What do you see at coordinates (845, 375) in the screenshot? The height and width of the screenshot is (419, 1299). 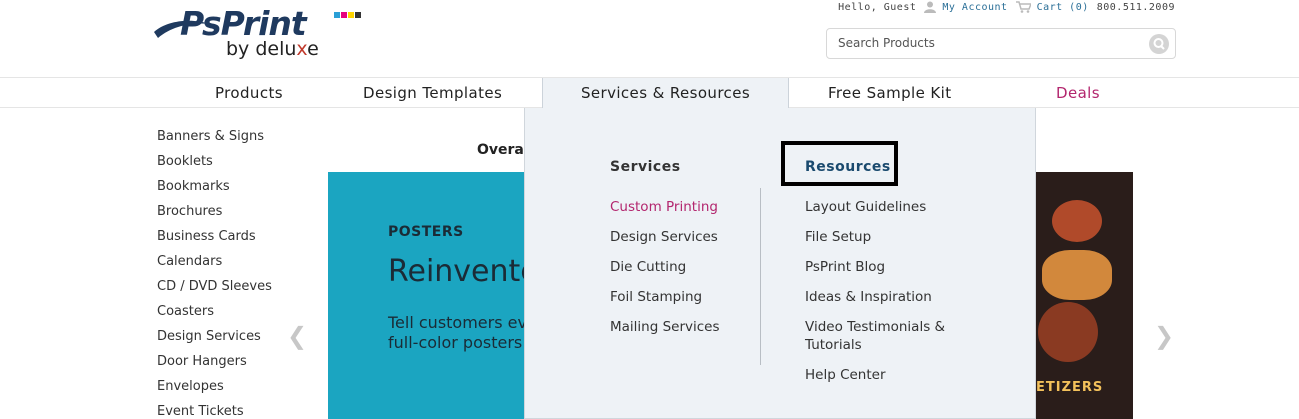 I see `resources-link-help-center: Help Center` at bounding box center [845, 375].